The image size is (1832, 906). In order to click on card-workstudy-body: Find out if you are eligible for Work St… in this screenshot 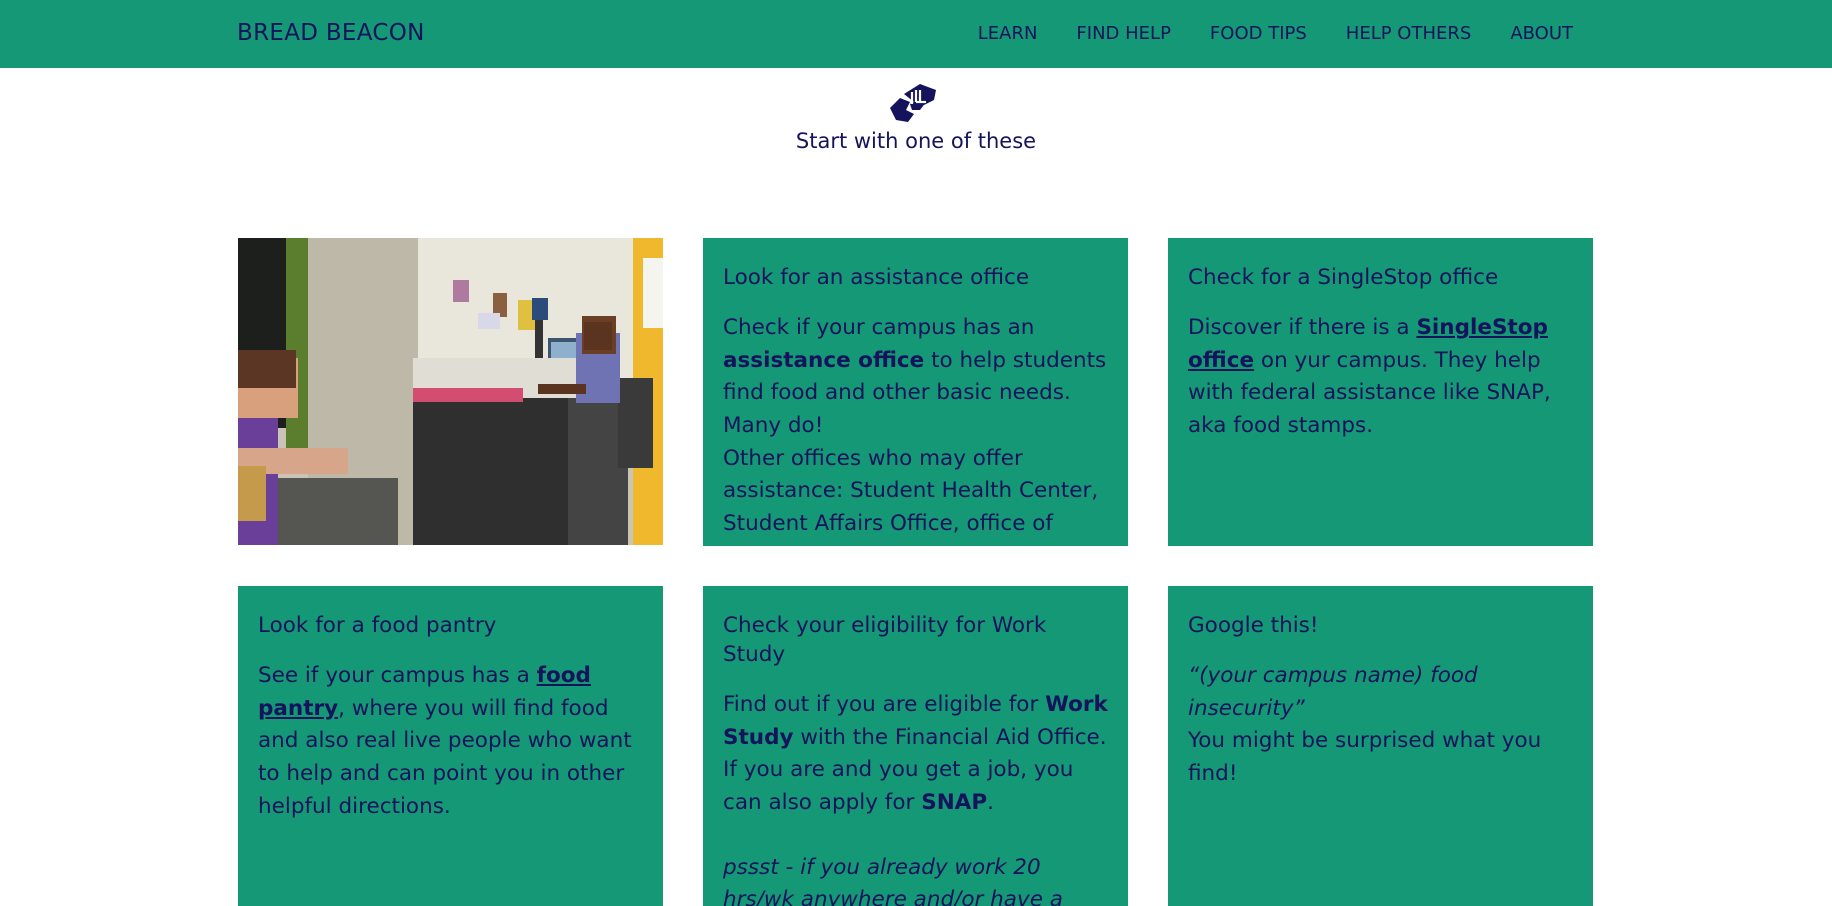, I will do `click(915, 754)`.